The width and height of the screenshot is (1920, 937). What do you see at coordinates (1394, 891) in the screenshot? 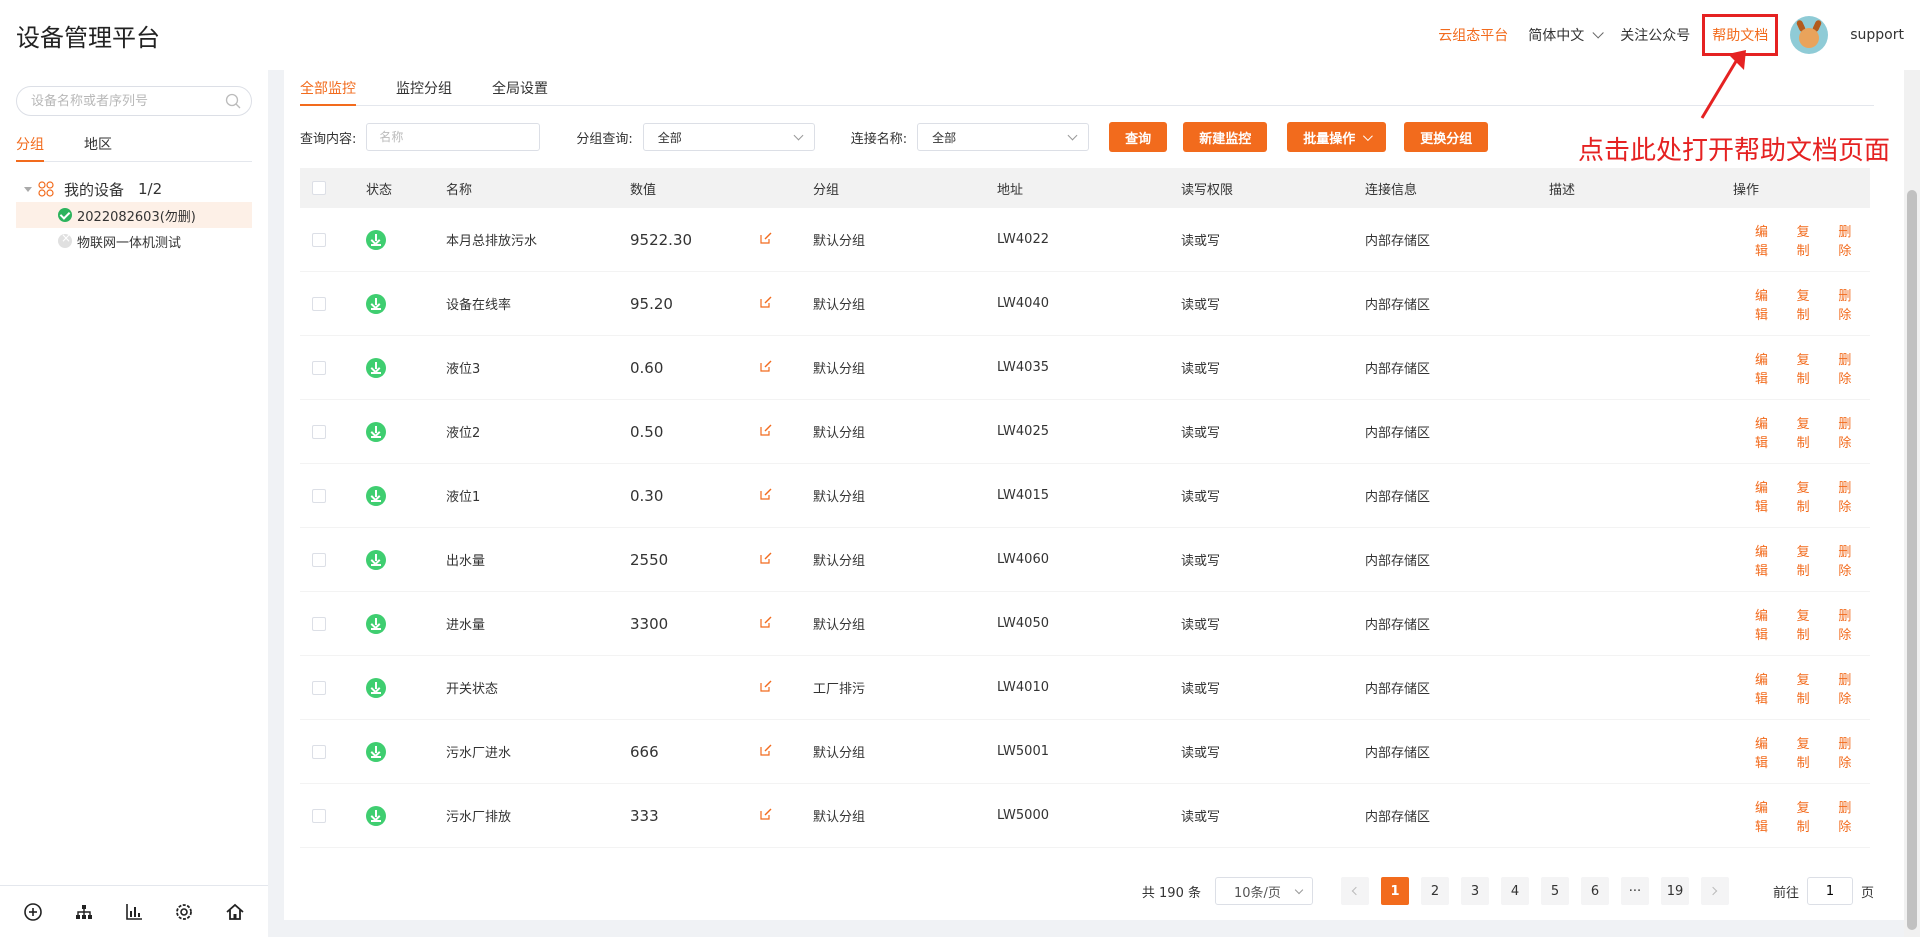
I see `page-button: 1` at bounding box center [1394, 891].